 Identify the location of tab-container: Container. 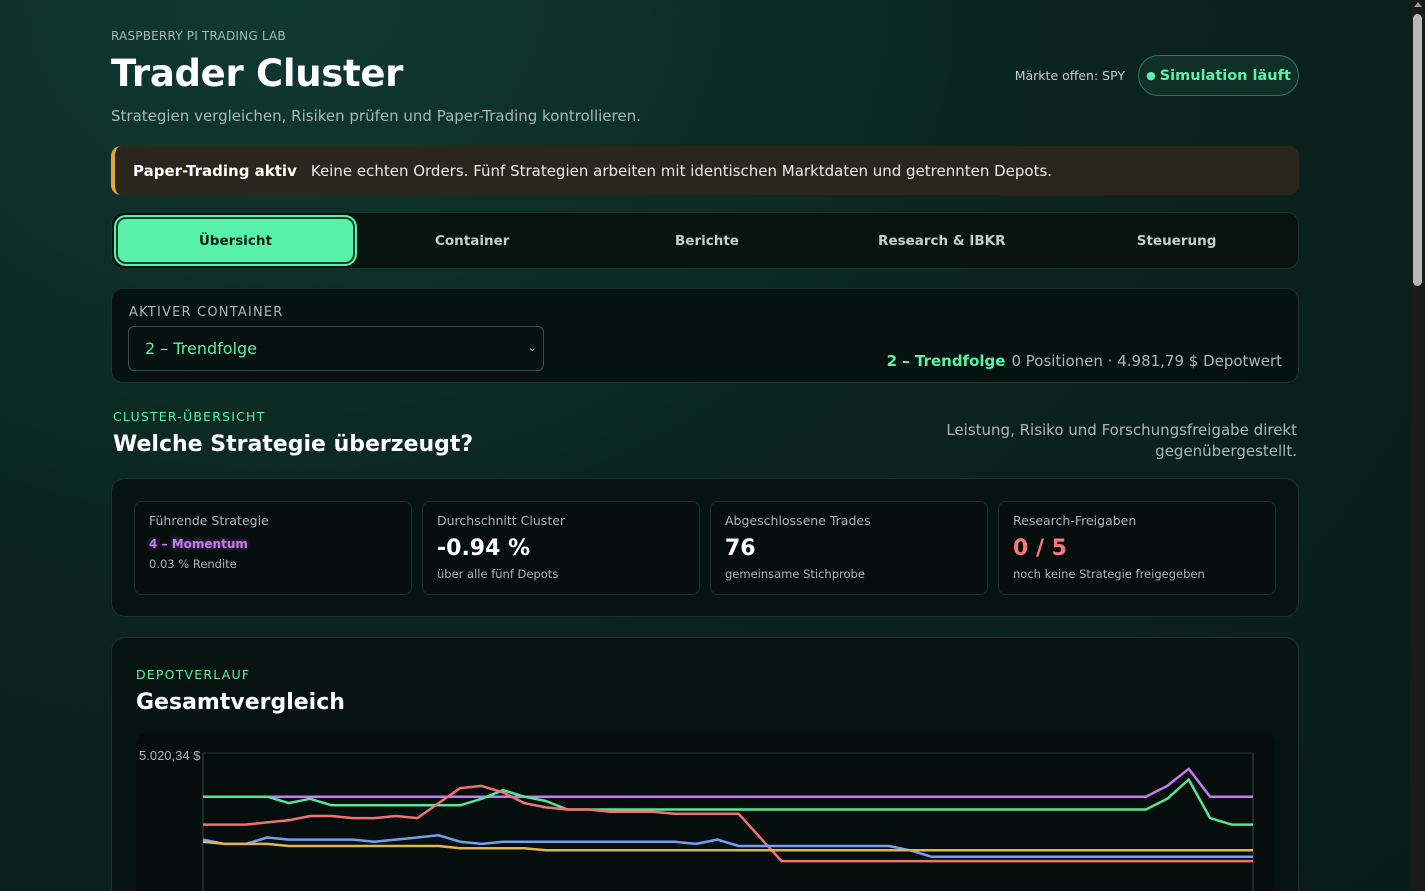
(472, 240).